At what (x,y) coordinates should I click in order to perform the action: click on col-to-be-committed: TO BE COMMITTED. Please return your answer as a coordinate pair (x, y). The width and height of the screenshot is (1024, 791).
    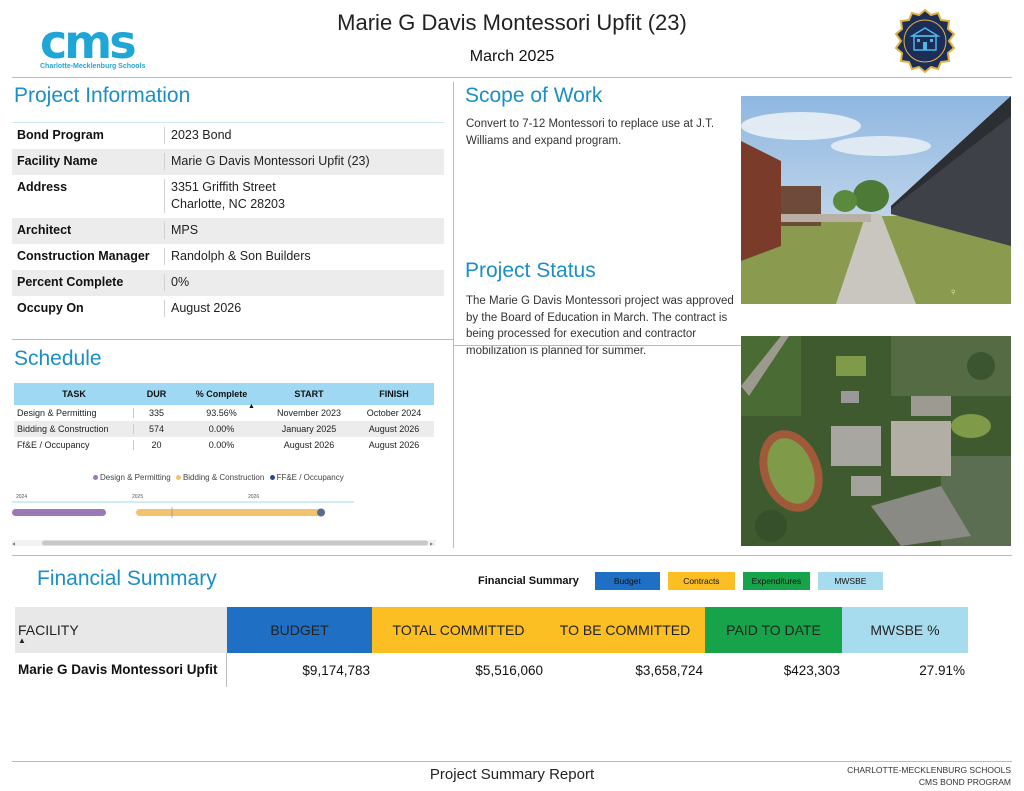
    Looking at the image, I should click on (625, 630).